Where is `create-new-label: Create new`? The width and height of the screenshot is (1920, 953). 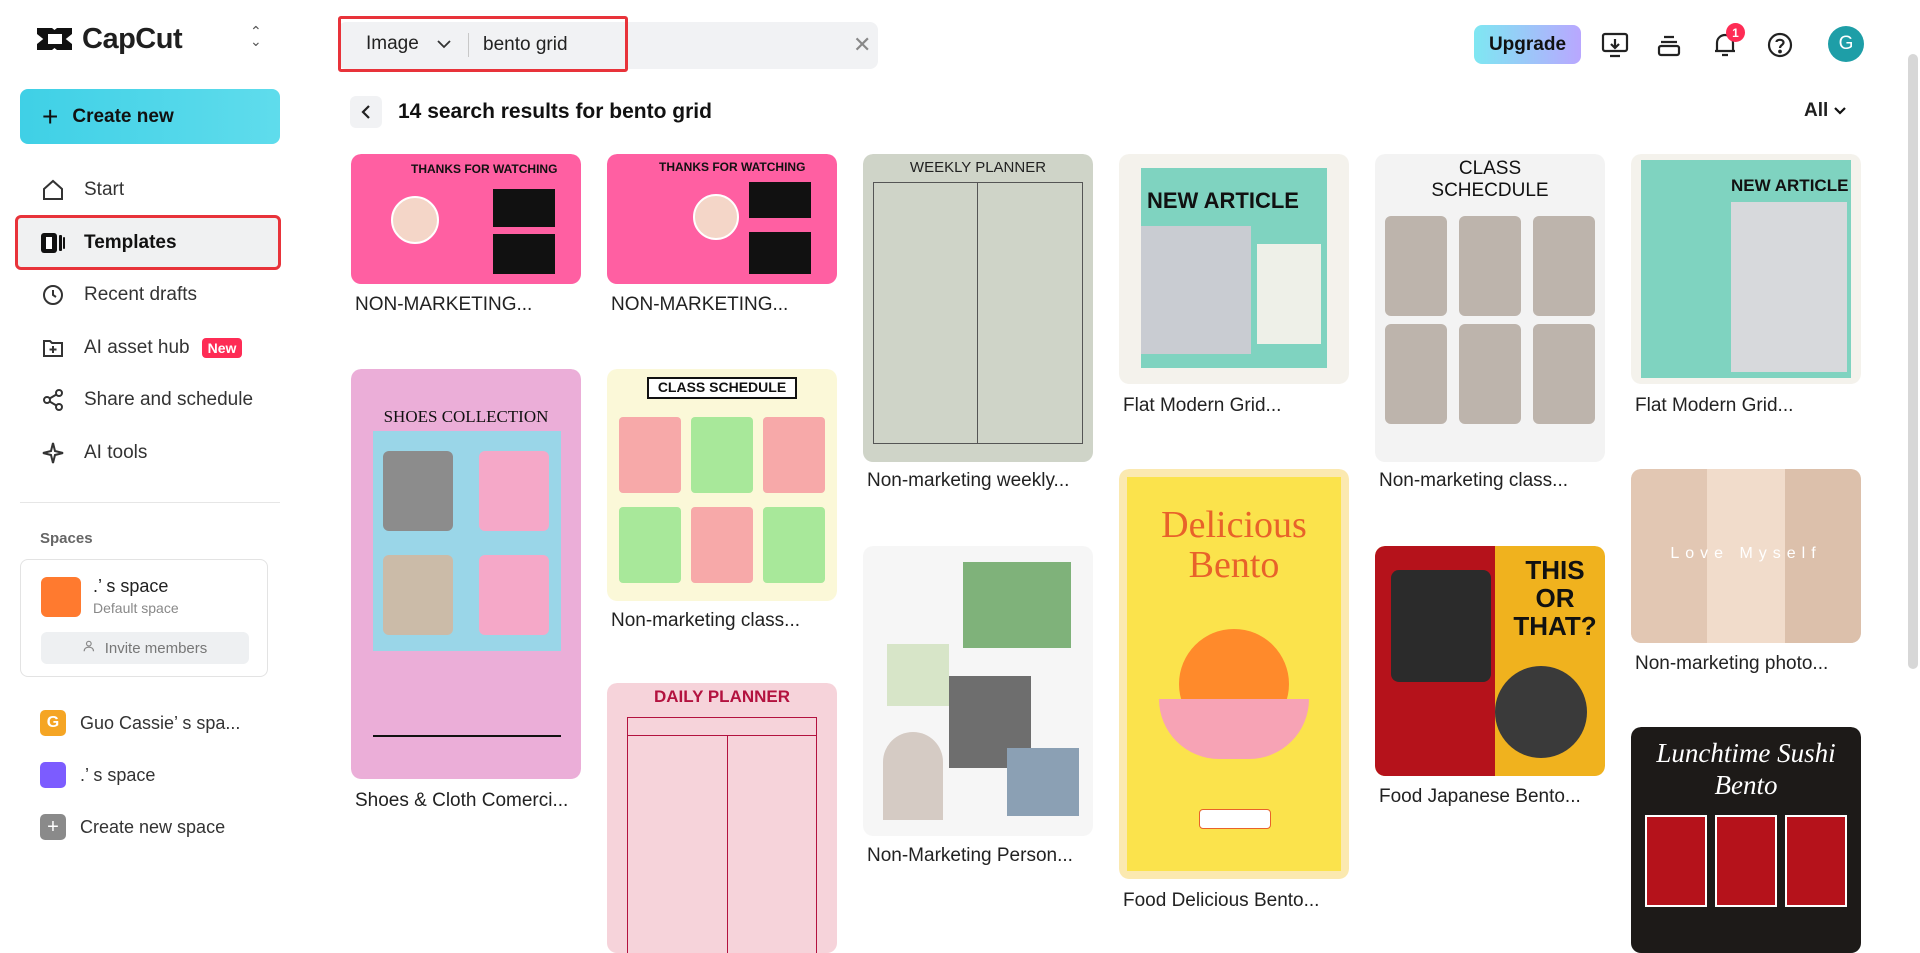
create-new-label: Create new is located at coordinates (123, 116).